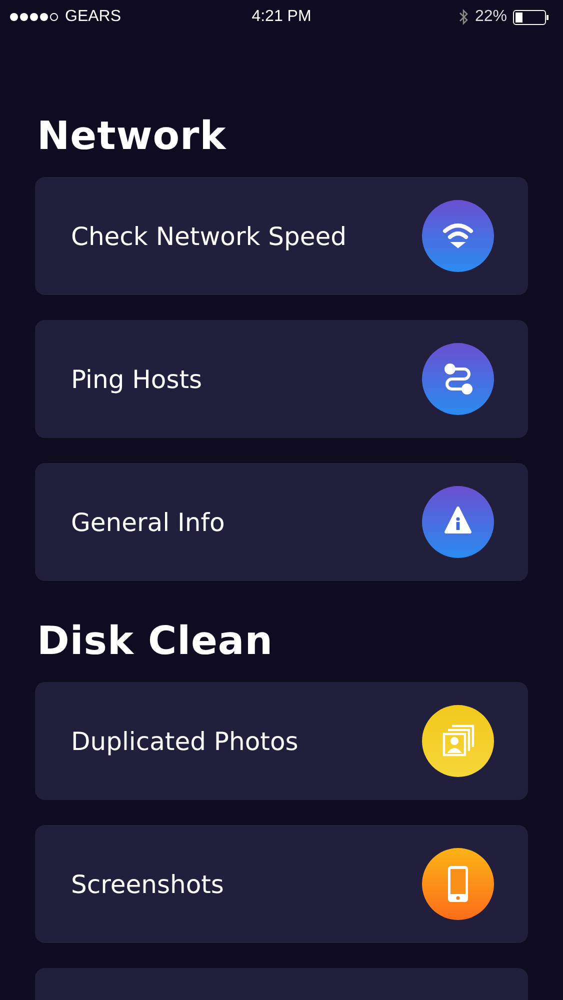 Image resolution: width=563 pixels, height=1000 pixels. I want to click on battery-percent: 22%, so click(490, 17).